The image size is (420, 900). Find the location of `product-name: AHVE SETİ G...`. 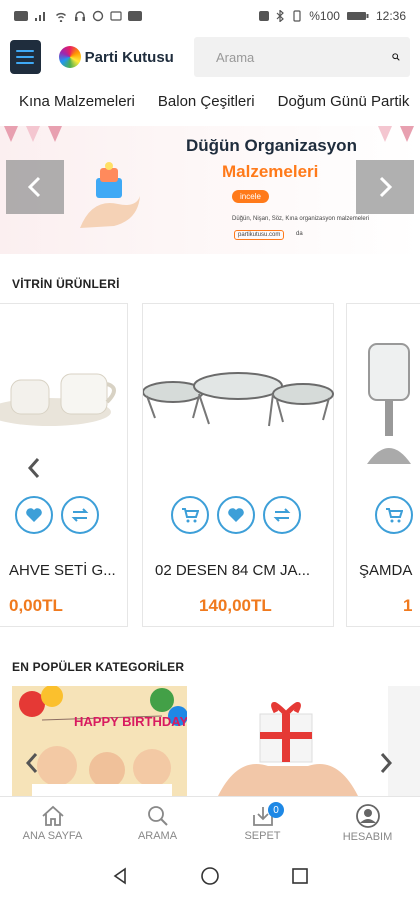

product-name: AHVE SETİ G... is located at coordinates (62, 570).